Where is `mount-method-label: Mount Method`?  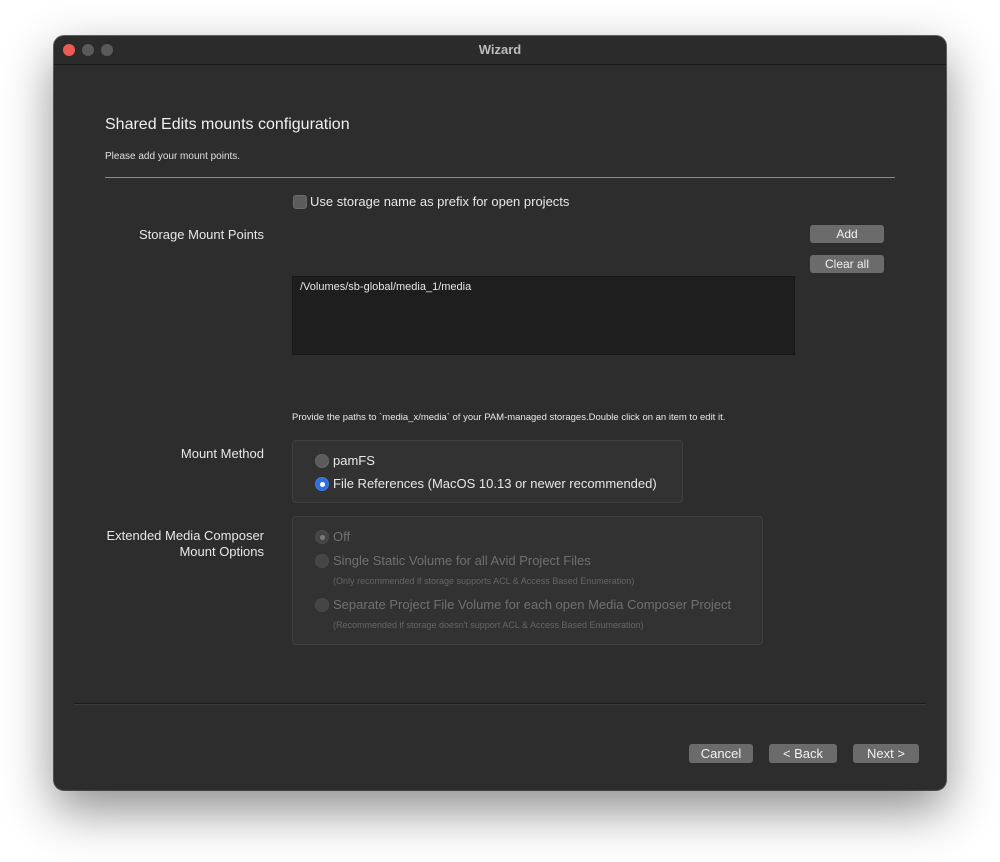 mount-method-label: Mount Method is located at coordinates (222, 453).